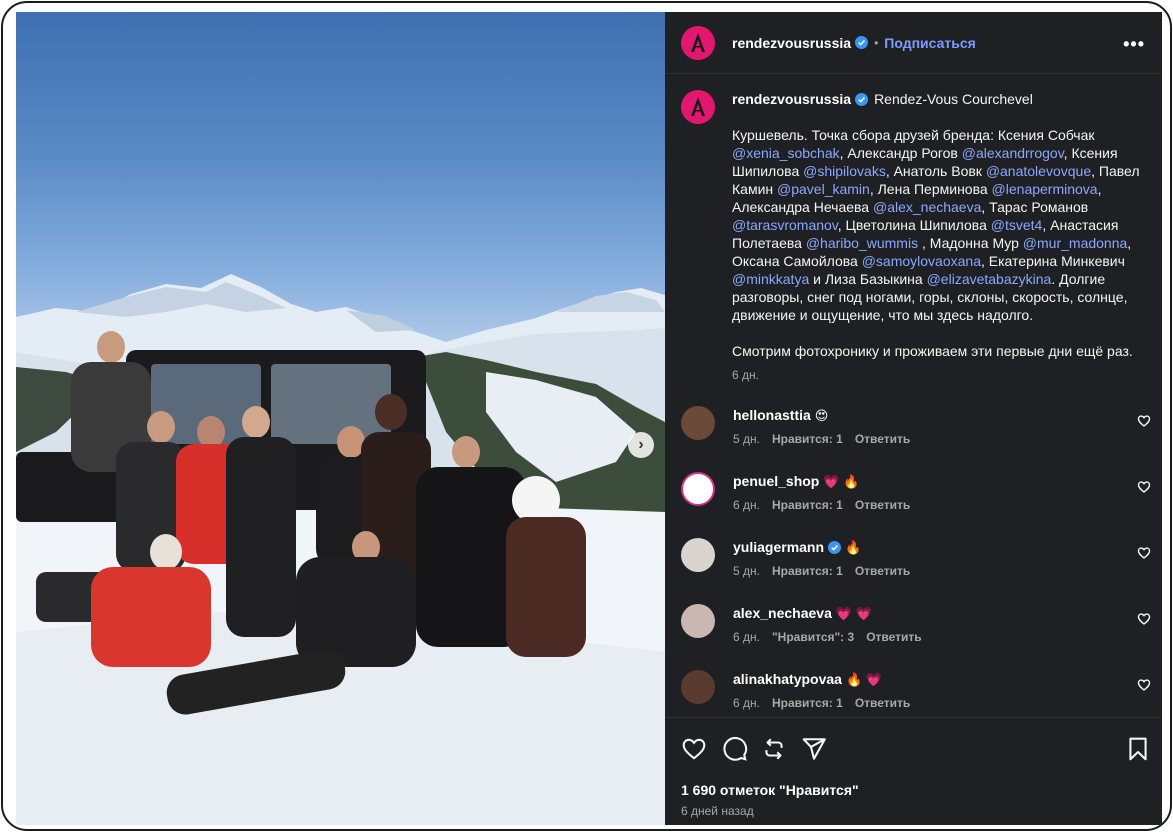 The height and width of the screenshot is (832, 1173). What do you see at coordinates (814, 749) in the screenshot?
I see `send-icon` at bounding box center [814, 749].